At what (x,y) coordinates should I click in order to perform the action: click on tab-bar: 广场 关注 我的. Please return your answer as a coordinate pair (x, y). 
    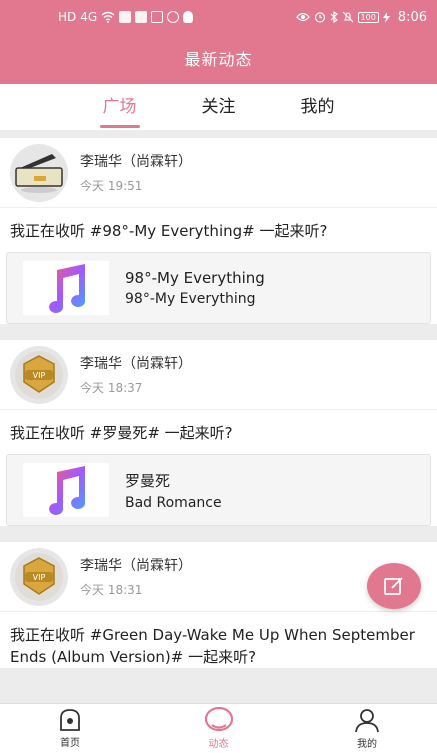
    Looking at the image, I should click on (218, 107).